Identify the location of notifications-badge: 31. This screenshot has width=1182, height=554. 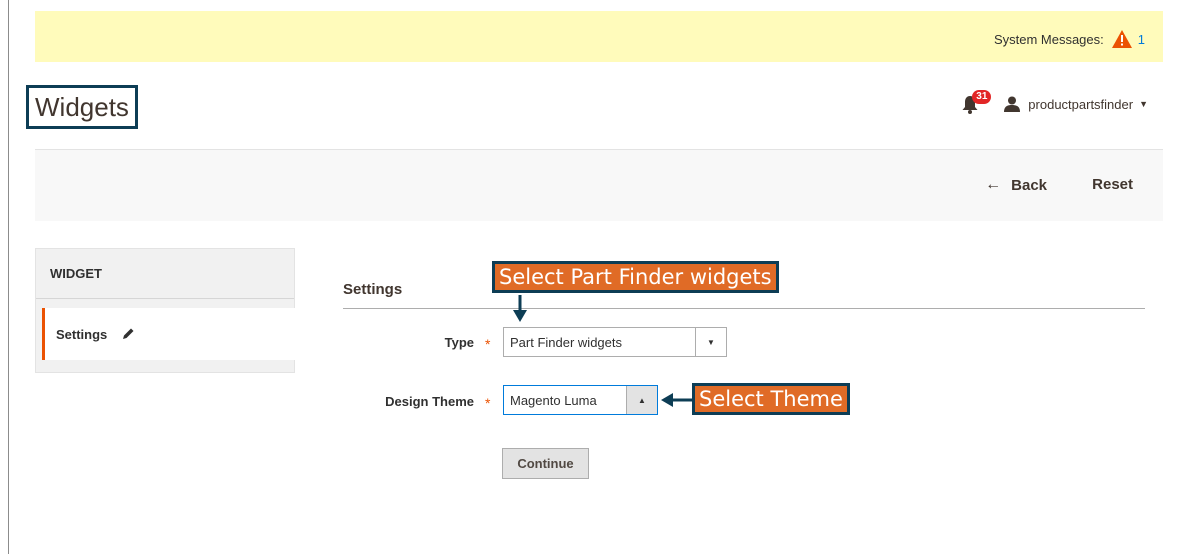
(982, 97).